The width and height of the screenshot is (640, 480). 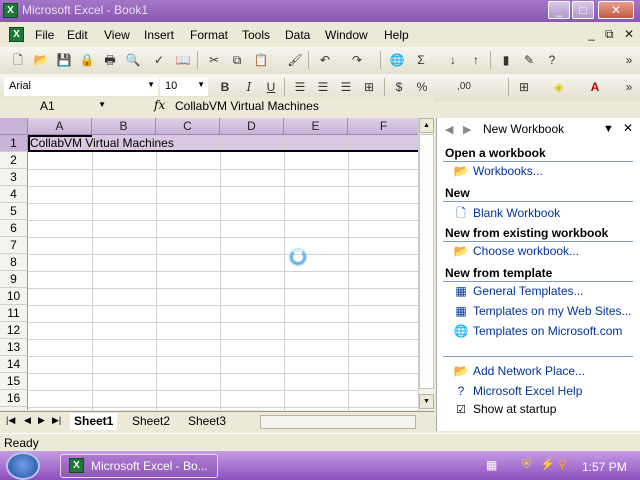 What do you see at coordinates (506, 214) in the screenshot?
I see `link-blank-workbook: 🗋 Blank Workbook` at bounding box center [506, 214].